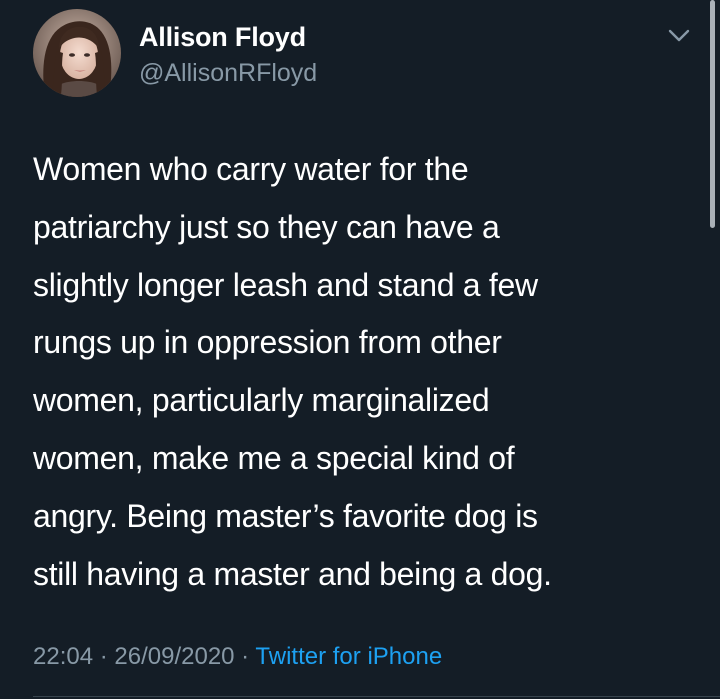 The width and height of the screenshot is (720, 699). What do you see at coordinates (267, 342) in the screenshot?
I see `tweet-text-line: rungs up in oppression from other` at bounding box center [267, 342].